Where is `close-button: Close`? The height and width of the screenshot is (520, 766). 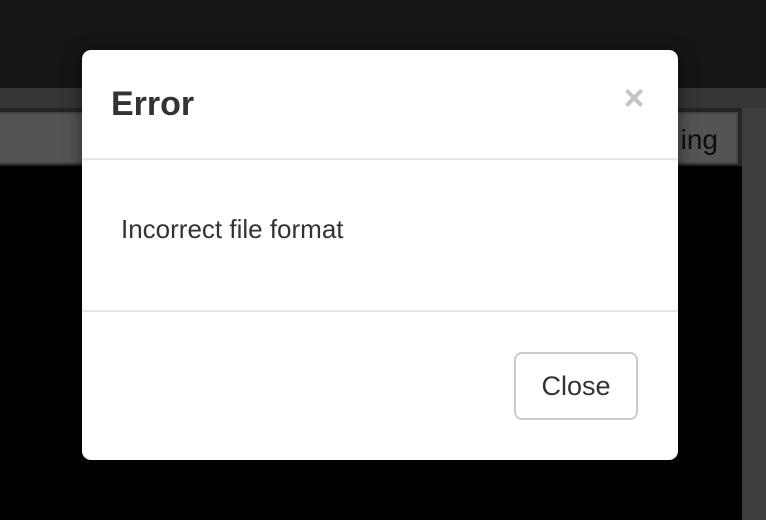
close-button: Close is located at coordinates (576, 386).